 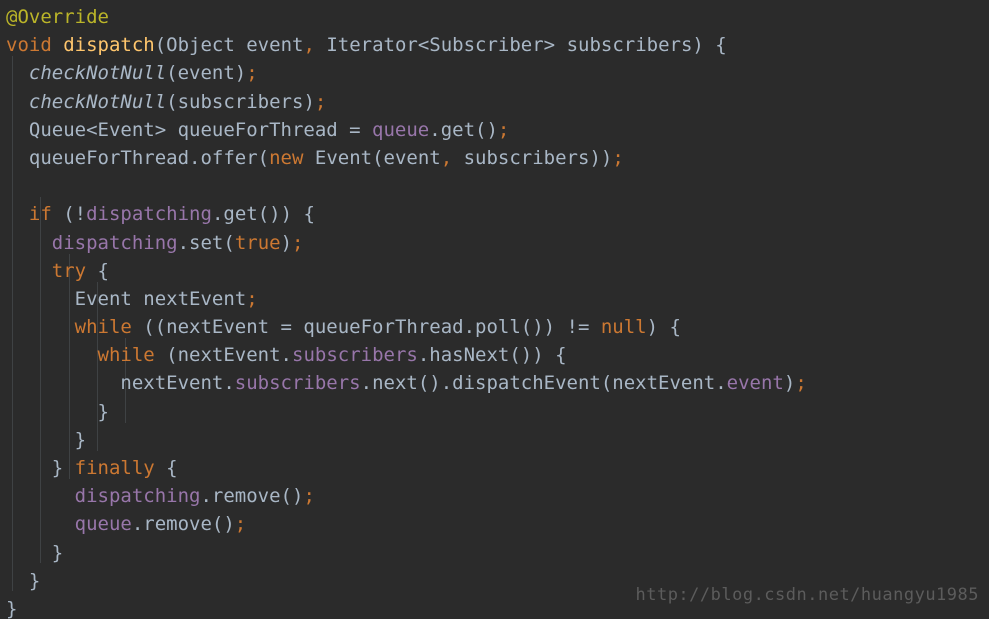 What do you see at coordinates (494, 102) in the screenshot?
I see `code-line: checkNotNull(subscribers);` at bounding box center [494, 102].